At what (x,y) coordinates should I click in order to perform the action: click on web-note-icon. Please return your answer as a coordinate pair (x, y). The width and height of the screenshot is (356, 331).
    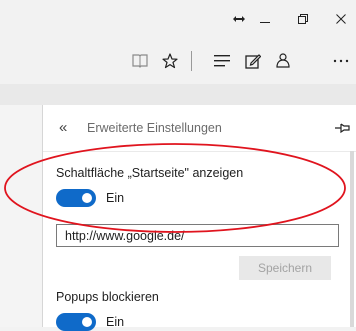
    Looking at the image, I should click on (253, 61).